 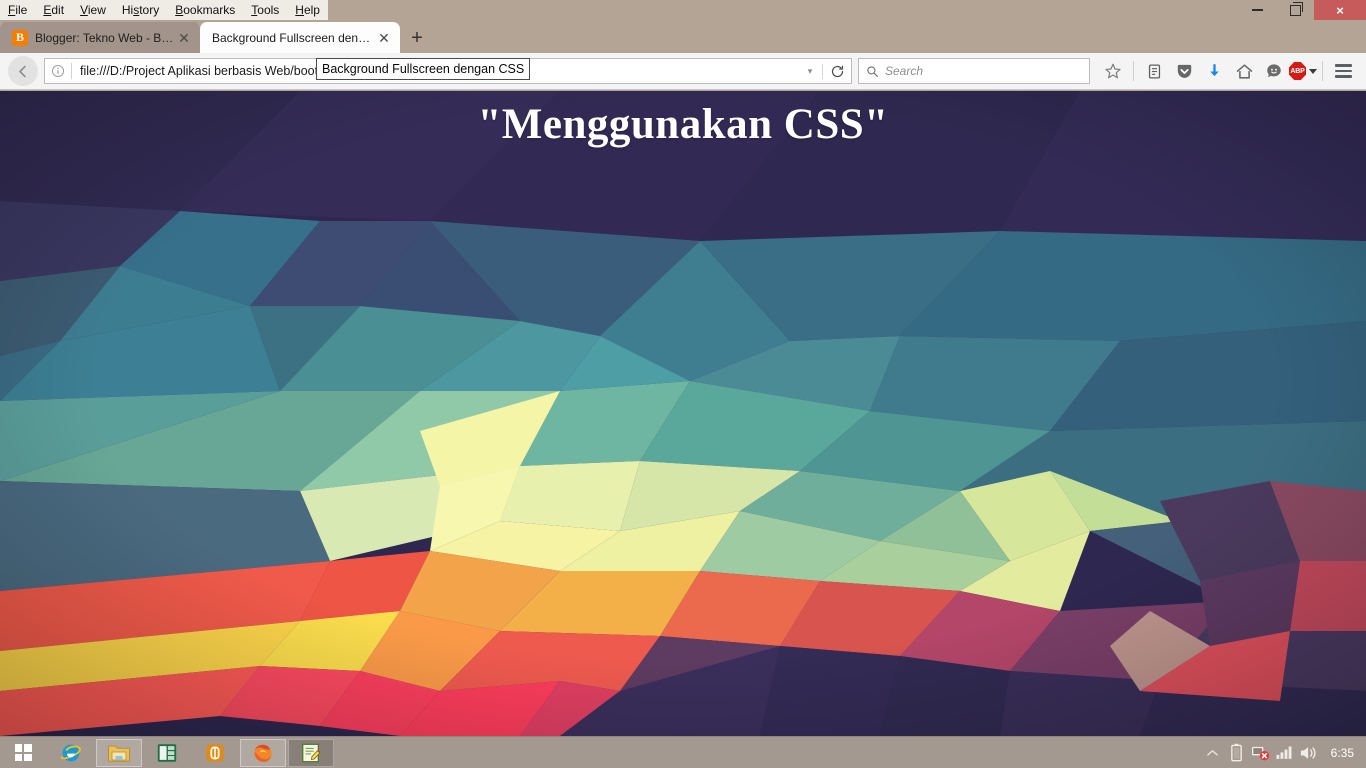 I want to click on title-bar-drag-area, so click(x=846, y=10).